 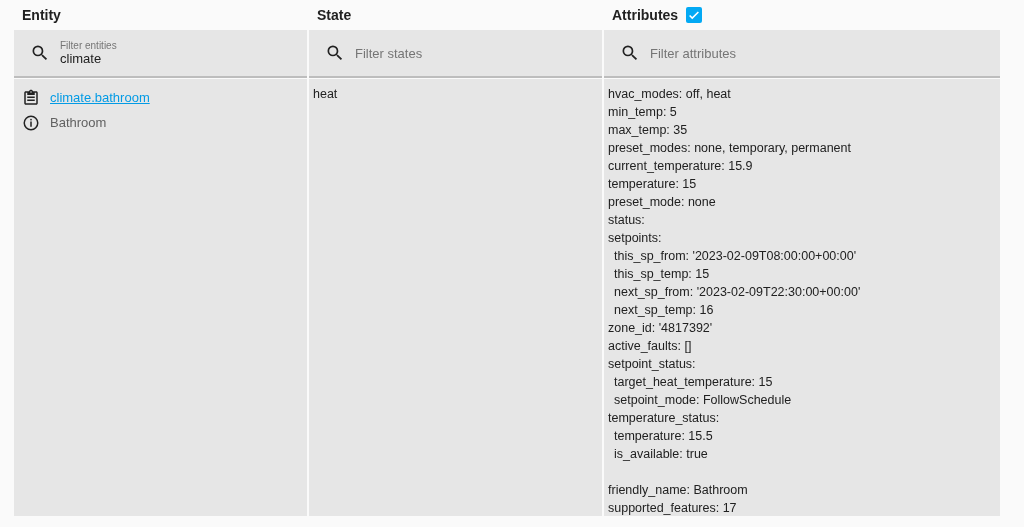 What do you see at coordinates (653, 184) in the screenshot?
I see `attribute-line: temperature: 15` at bounding box center [653, 184].